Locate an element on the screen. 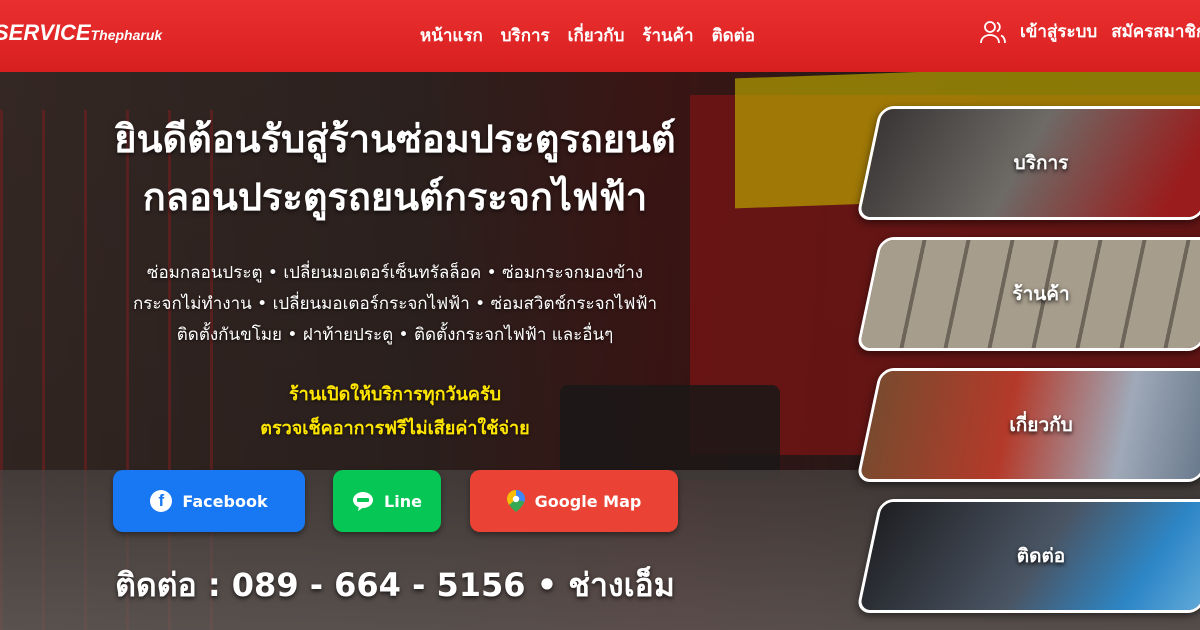 This screenshot has width=1200, height=630. card-services: บริการ is located at coordinates (1027, 163).